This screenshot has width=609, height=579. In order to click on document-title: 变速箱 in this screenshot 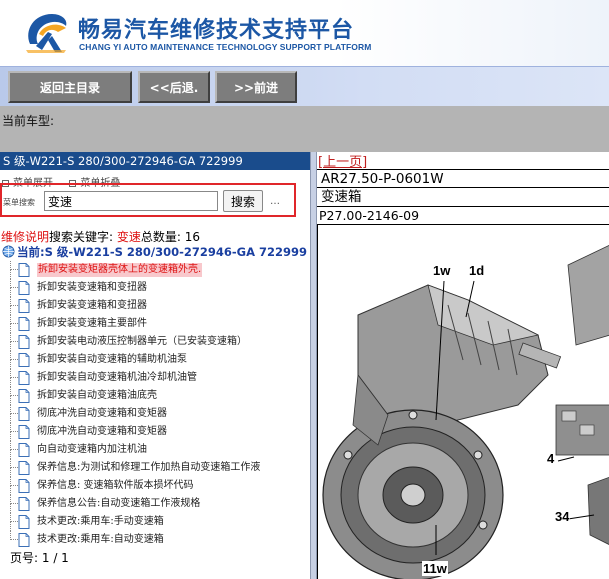, I will do `click(463, 197)`.